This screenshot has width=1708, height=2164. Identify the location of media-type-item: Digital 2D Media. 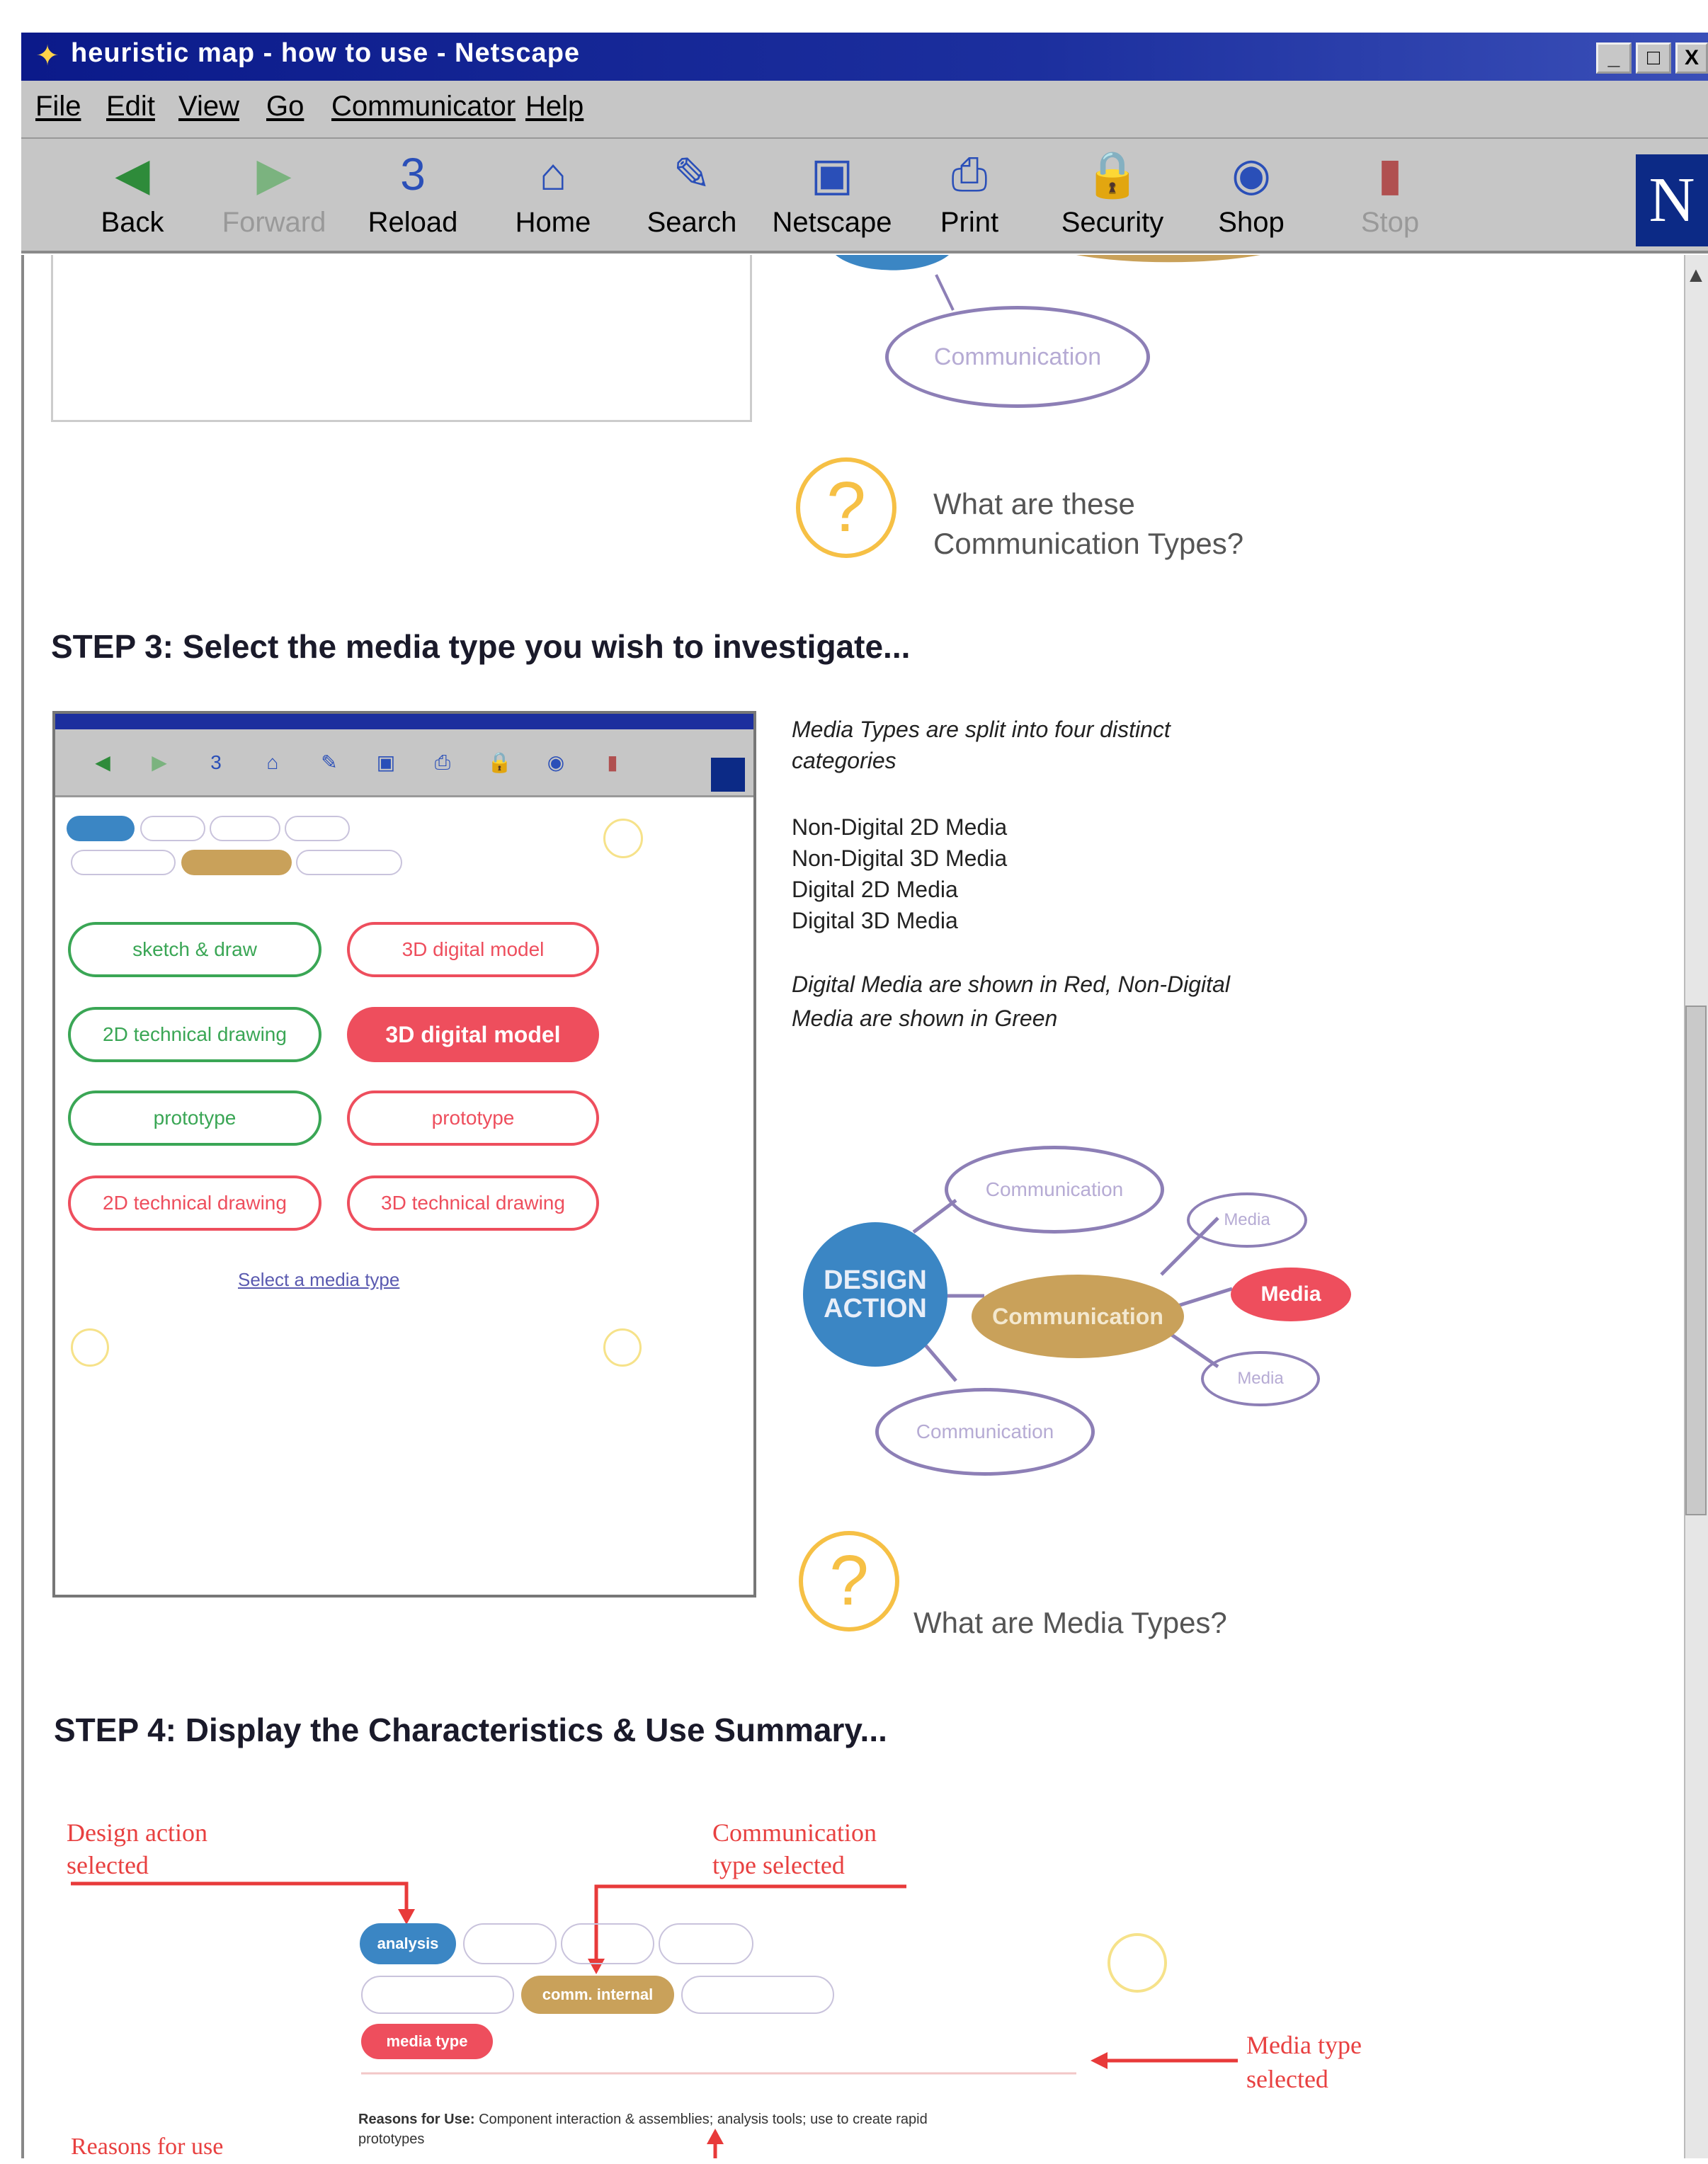
(875, 889).